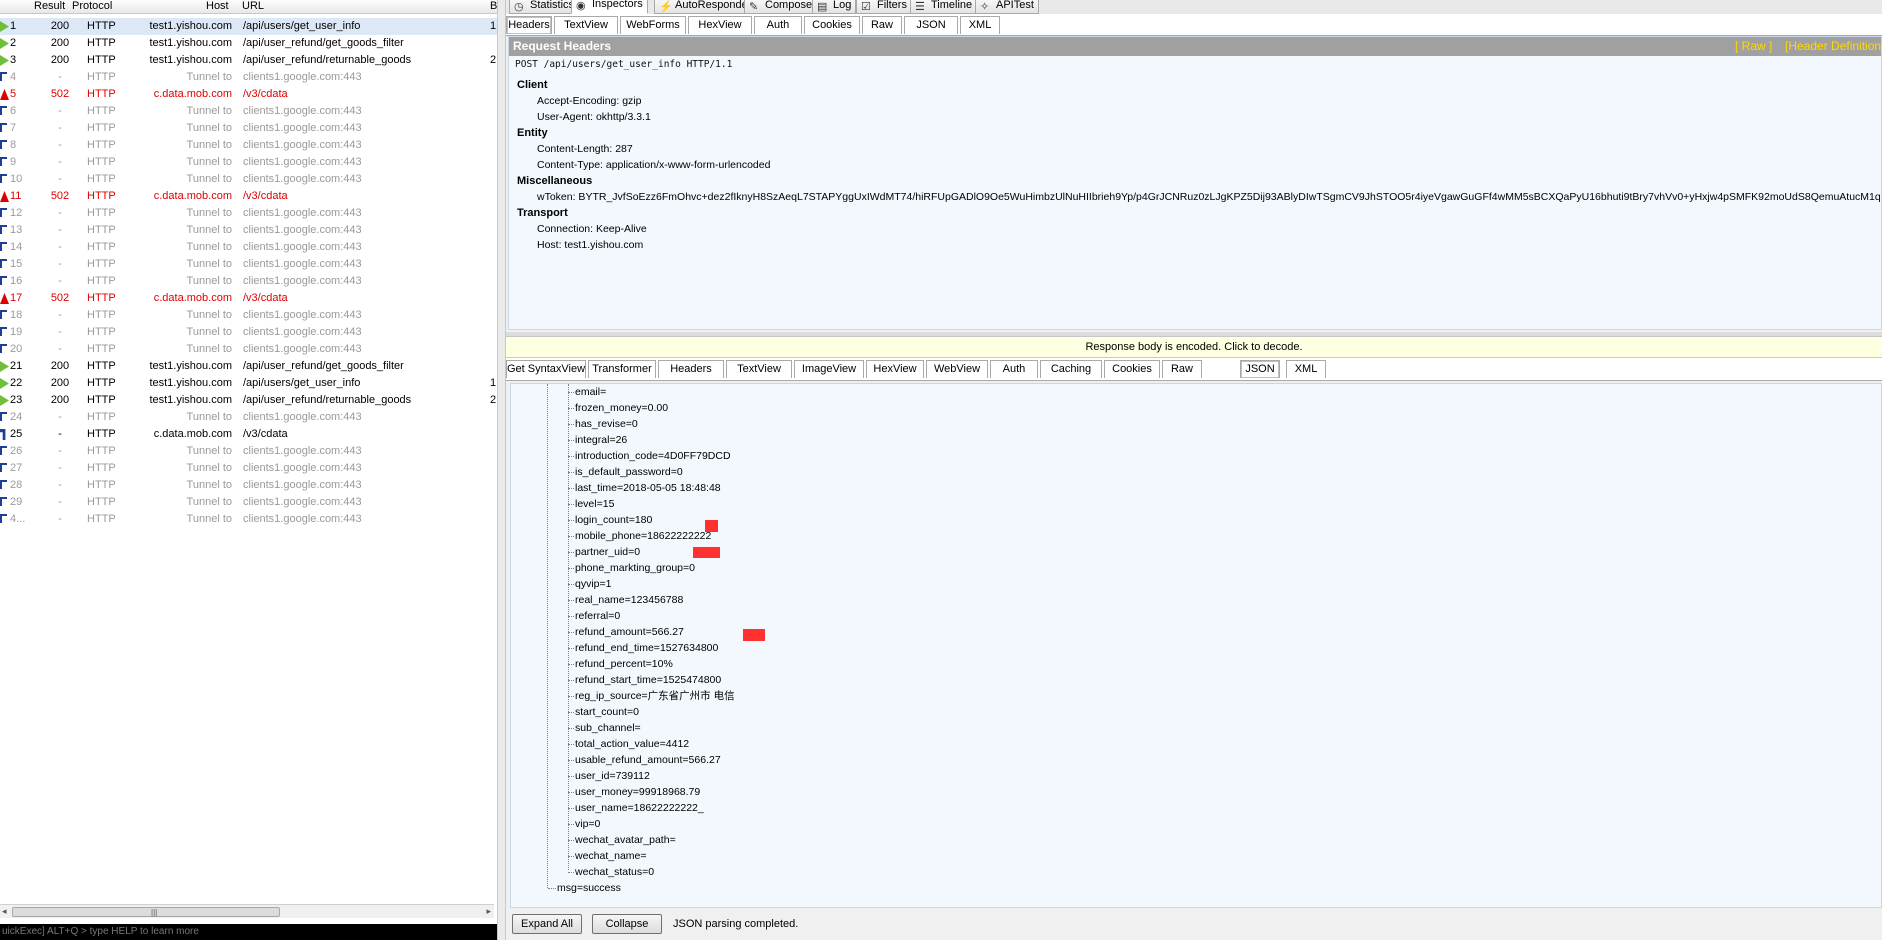 The width and height of the screenshot is (1882, 940). I want to click on json-node: introduction_code=4D0FF79DCD, so click(649, 456).